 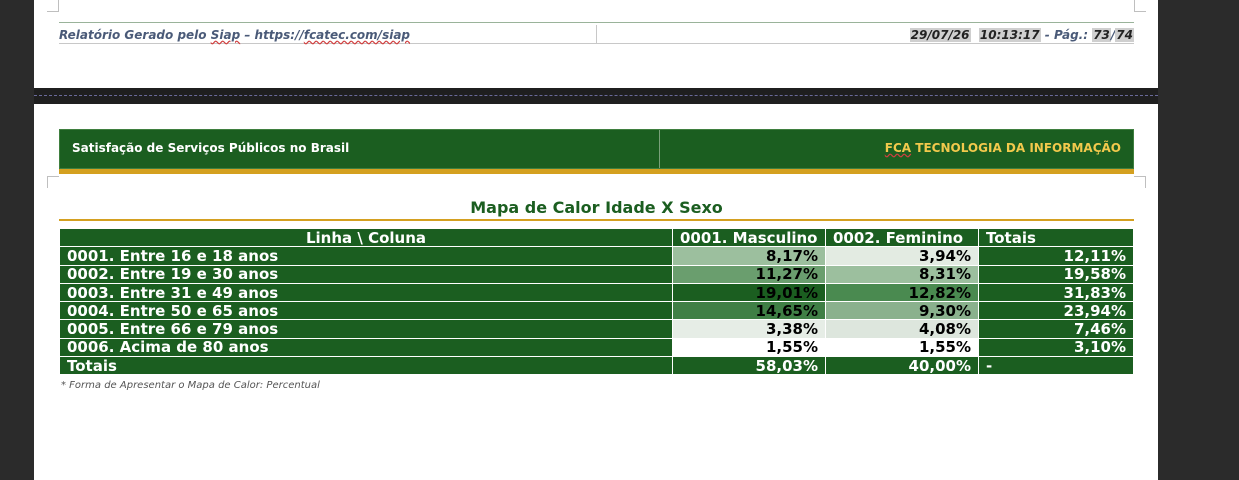 I want to click on cell-female: 9,30%, so click(x=902, y=311).